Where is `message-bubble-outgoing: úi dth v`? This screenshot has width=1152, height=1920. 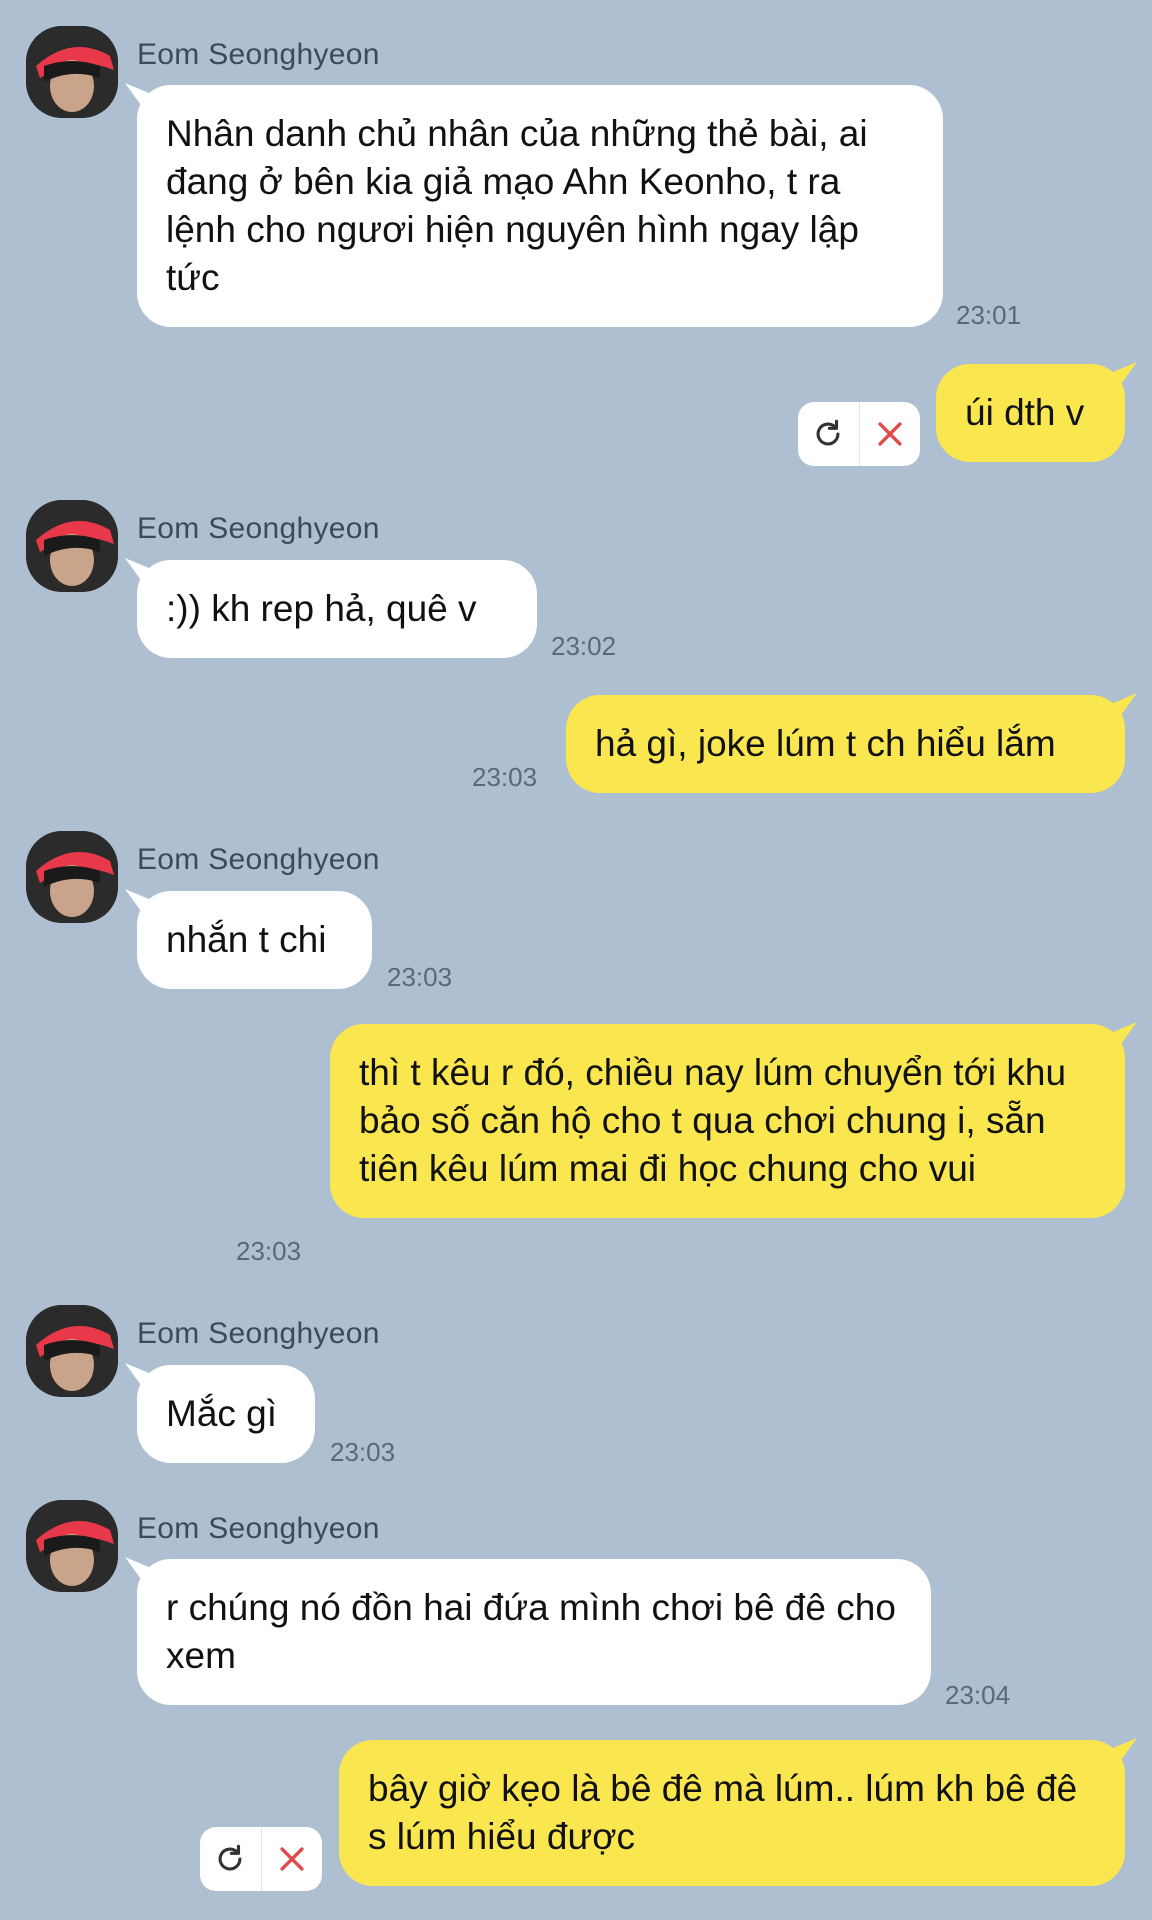 message-bubble-outgoing: úi dth v is located at coordinates (1030, 413).